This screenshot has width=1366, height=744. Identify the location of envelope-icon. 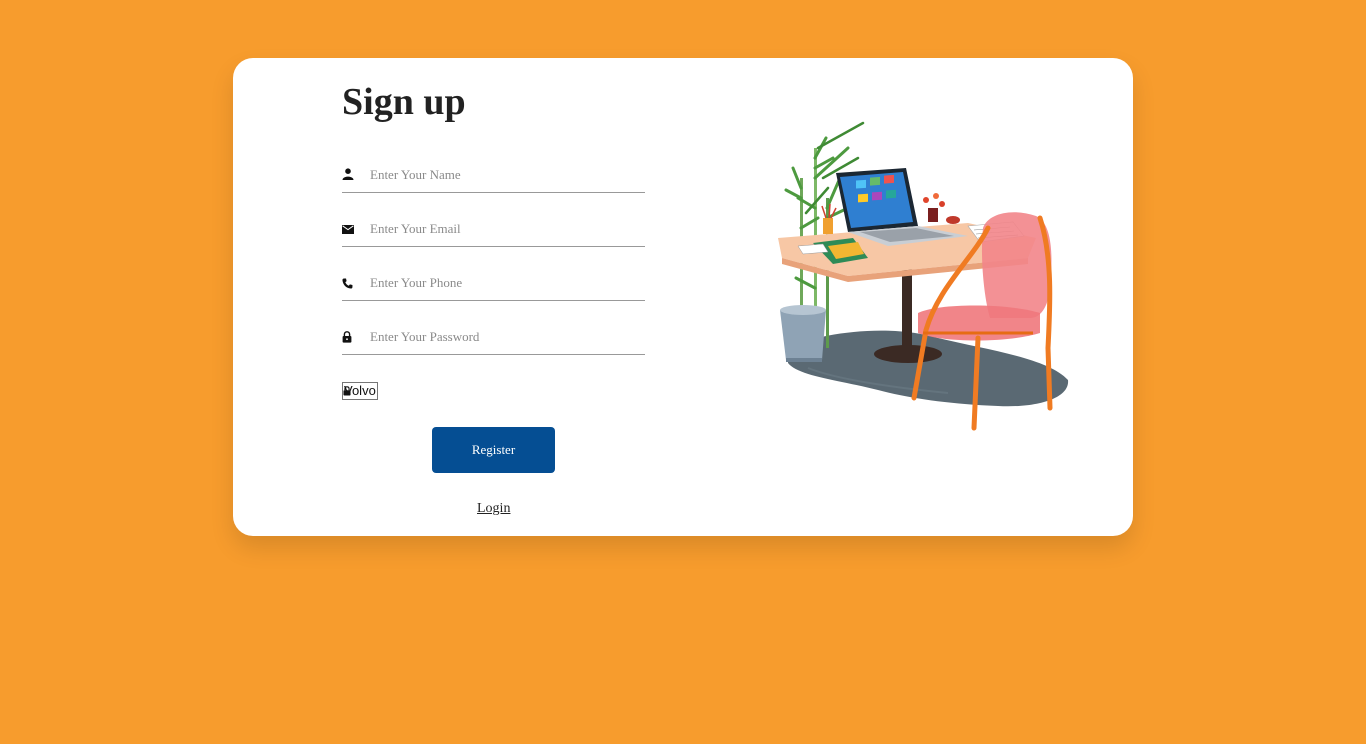
(348, 229).